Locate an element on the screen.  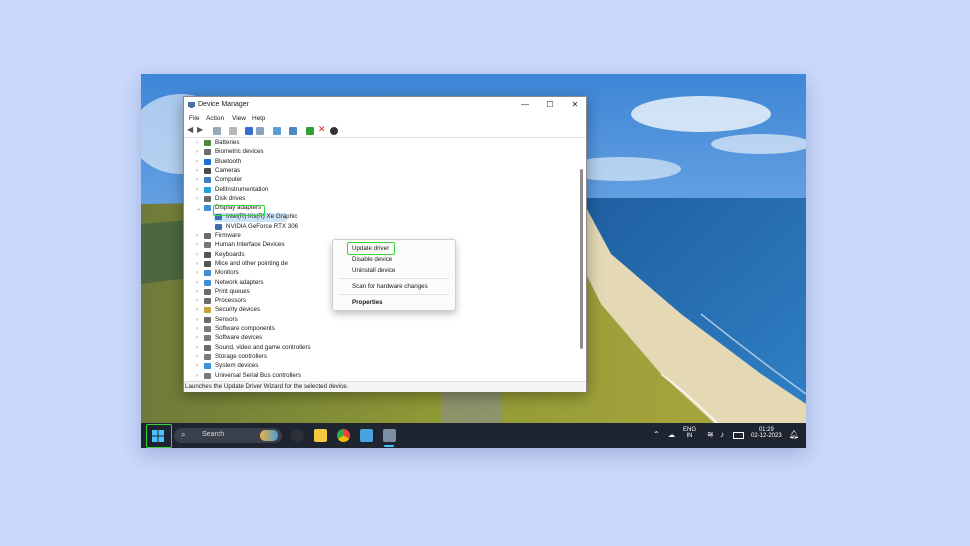
cloud-icon: ☁ is located at coordinates (671, 435).